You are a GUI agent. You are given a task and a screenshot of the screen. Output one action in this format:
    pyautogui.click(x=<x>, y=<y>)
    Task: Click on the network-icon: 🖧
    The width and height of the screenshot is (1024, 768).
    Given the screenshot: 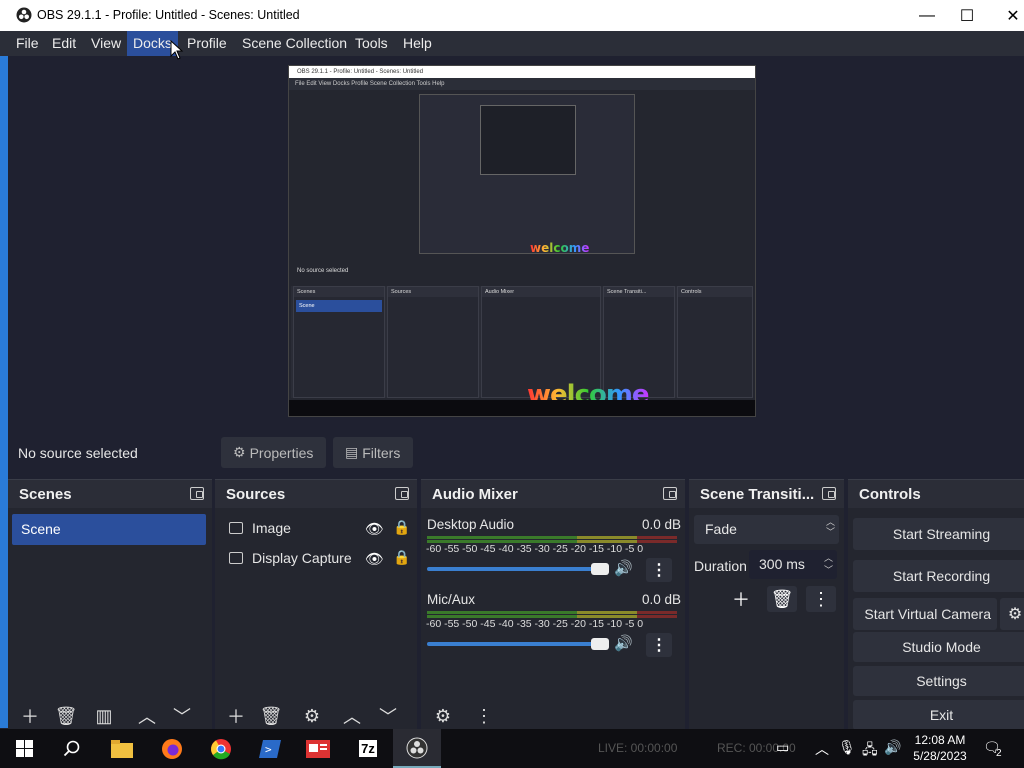 What is the action you would take?
    pyautogui.click(x=870, y=751)
    